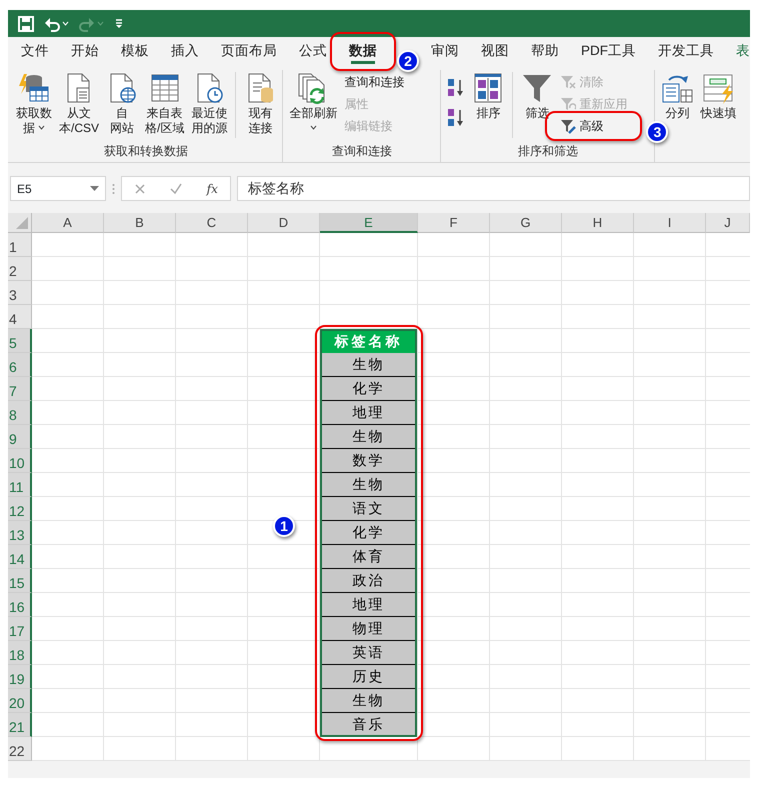  What do you see at coordinates (313, 51) in the screenshot?
I see `ribbon-tab: 公式` at bounding box center [313, 51].